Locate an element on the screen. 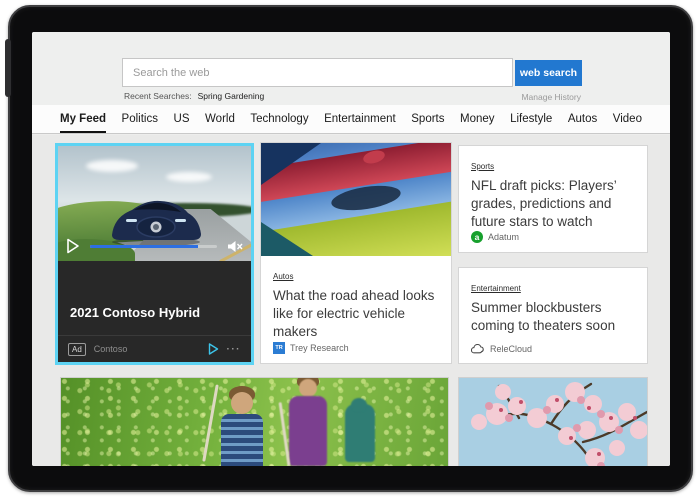  video-progress-bar is located at coordinates (153, 246).